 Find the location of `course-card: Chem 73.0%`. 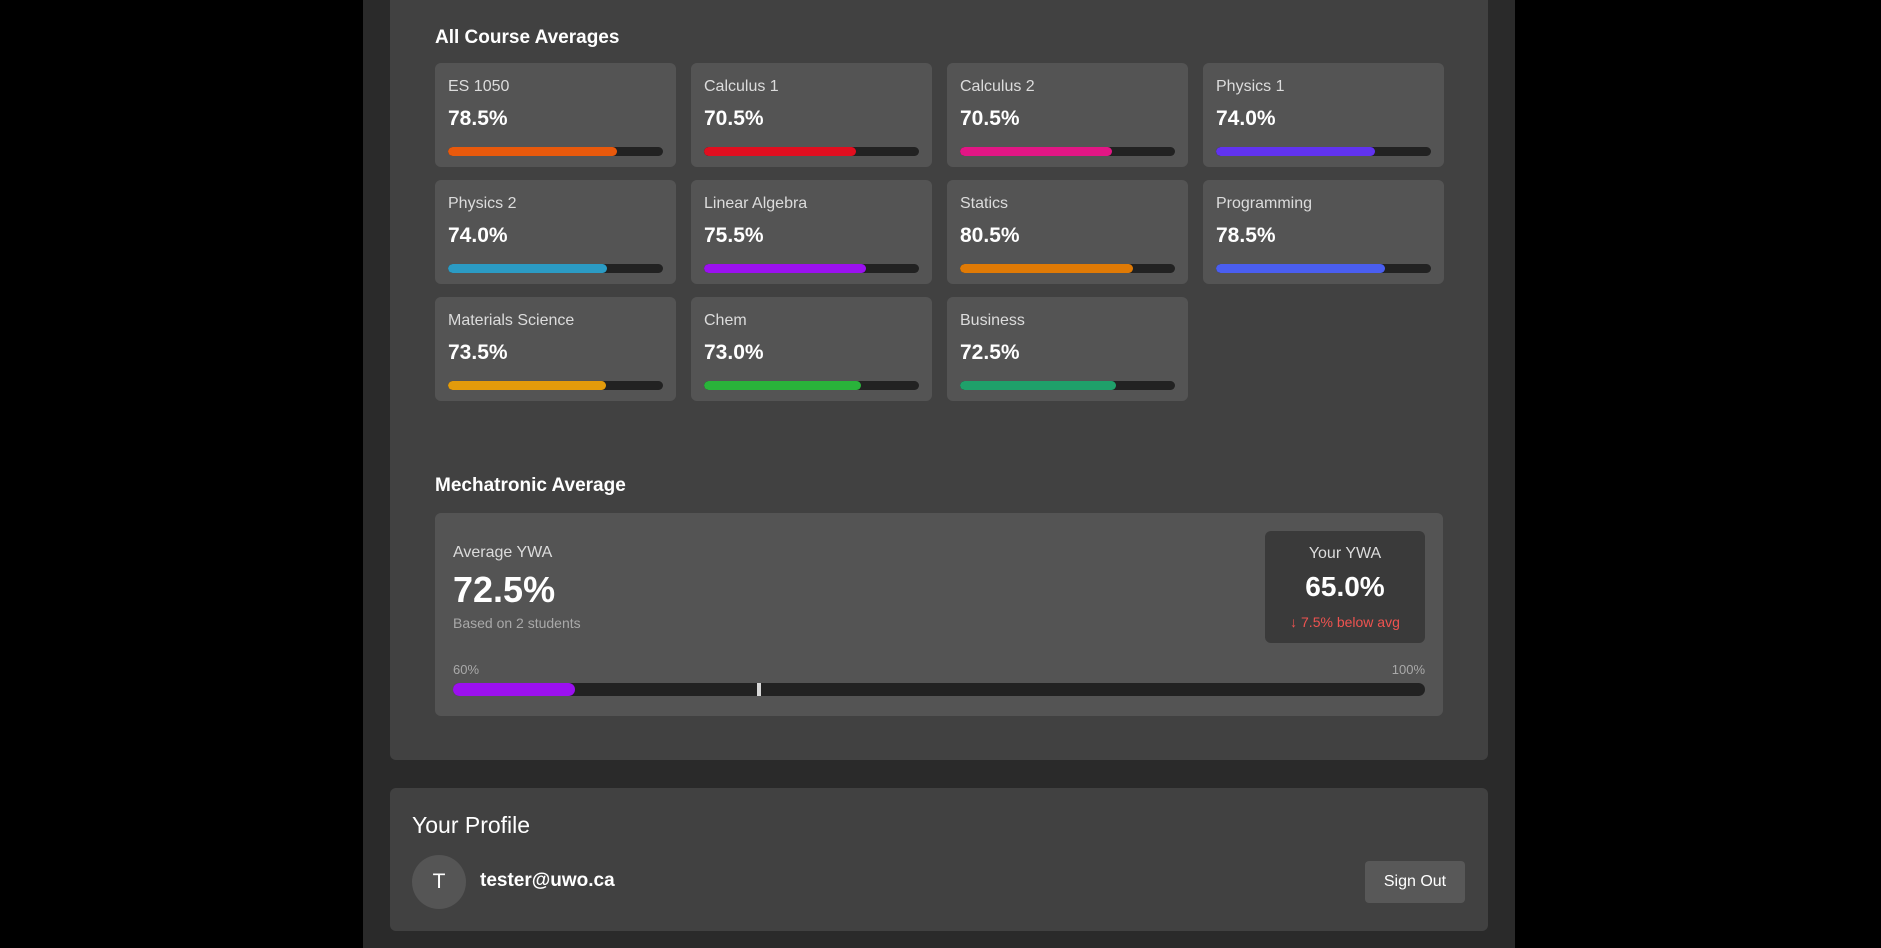

course-card: Chem 73.0% is located at coordinates (811, 349).